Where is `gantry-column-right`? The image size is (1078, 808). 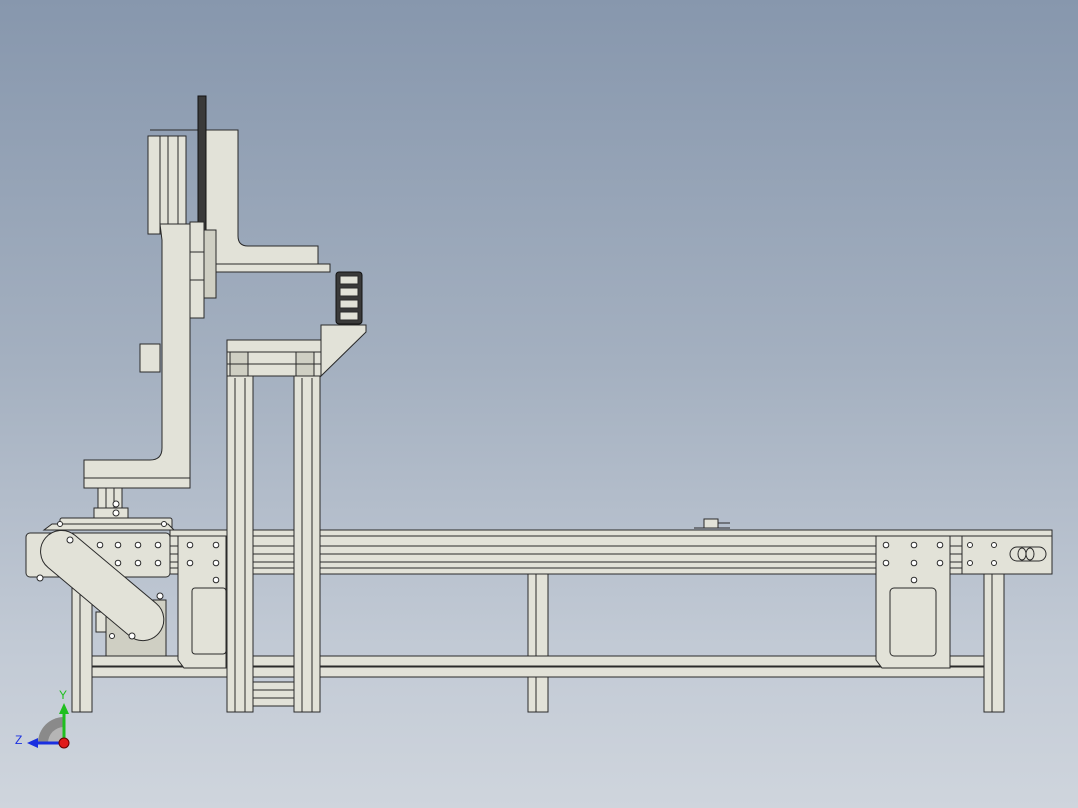
gantry-column-right is located at coordinates (307, 532).